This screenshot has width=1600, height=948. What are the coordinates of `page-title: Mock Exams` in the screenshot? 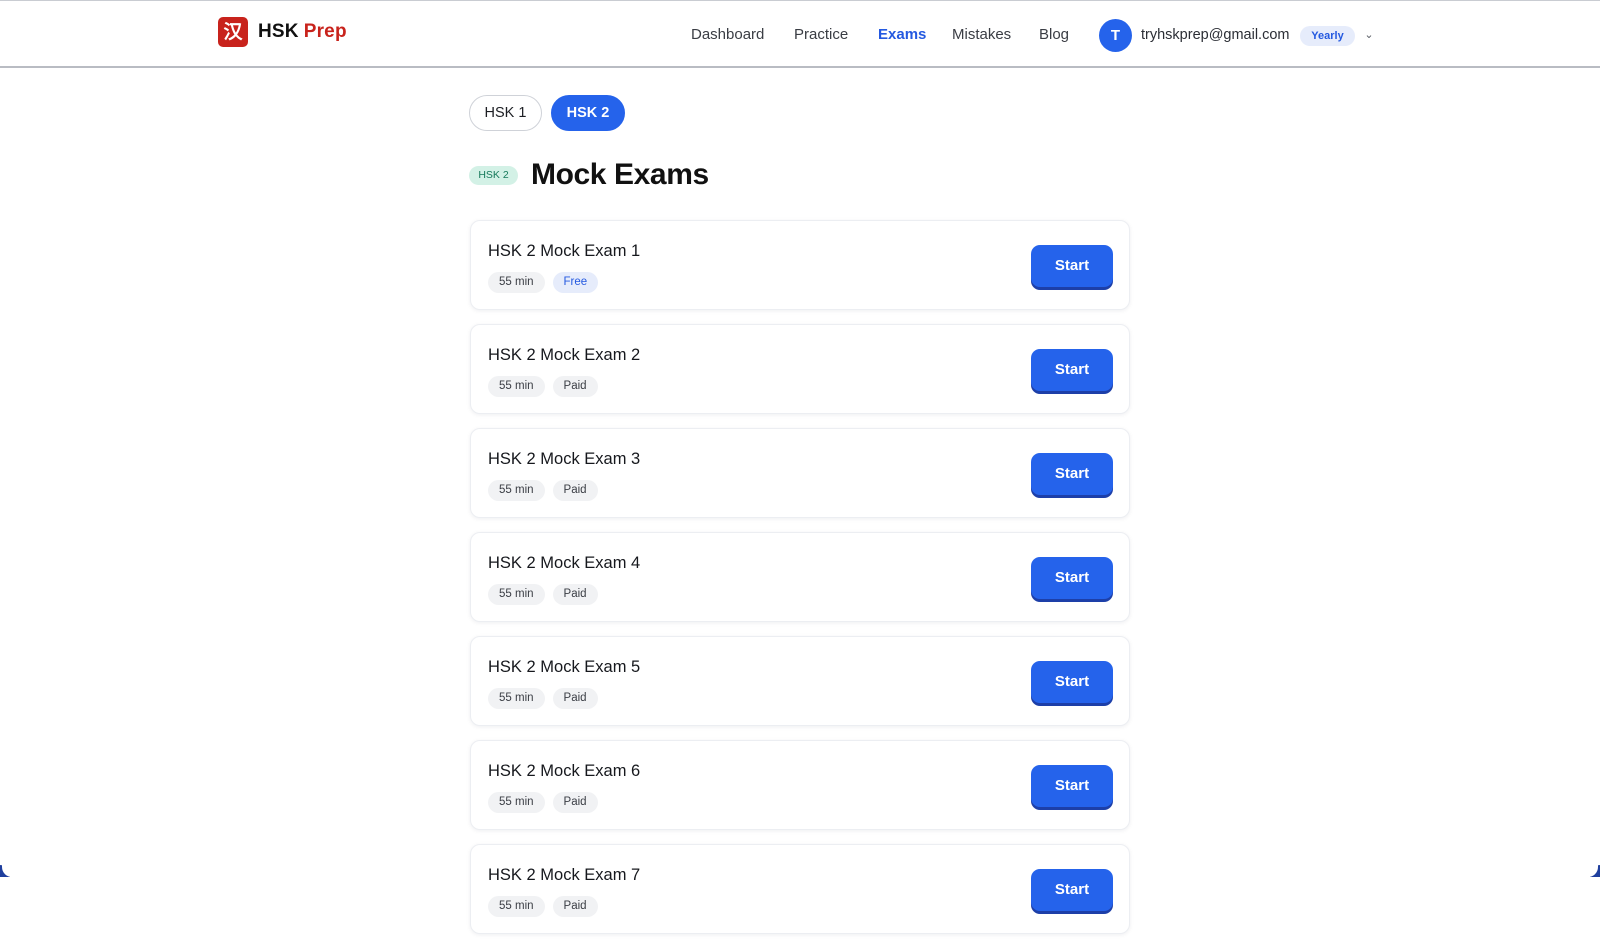 It's located at (620, 174).